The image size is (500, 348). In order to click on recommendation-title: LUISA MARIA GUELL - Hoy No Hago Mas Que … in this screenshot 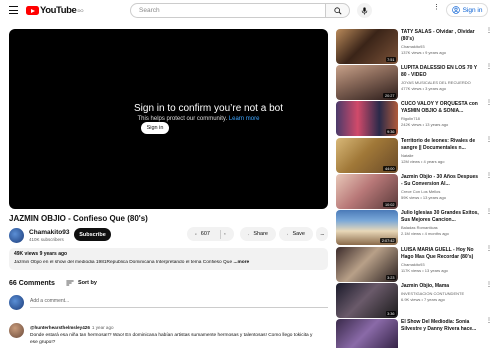, I will do `click(441, 253)`.